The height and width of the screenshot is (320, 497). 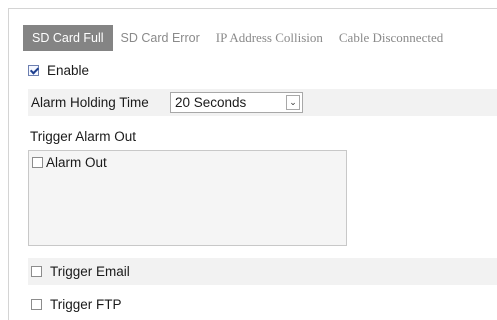 I want to click on tab-sd-card-full: SD Card Full, so click(x=68, y=38).